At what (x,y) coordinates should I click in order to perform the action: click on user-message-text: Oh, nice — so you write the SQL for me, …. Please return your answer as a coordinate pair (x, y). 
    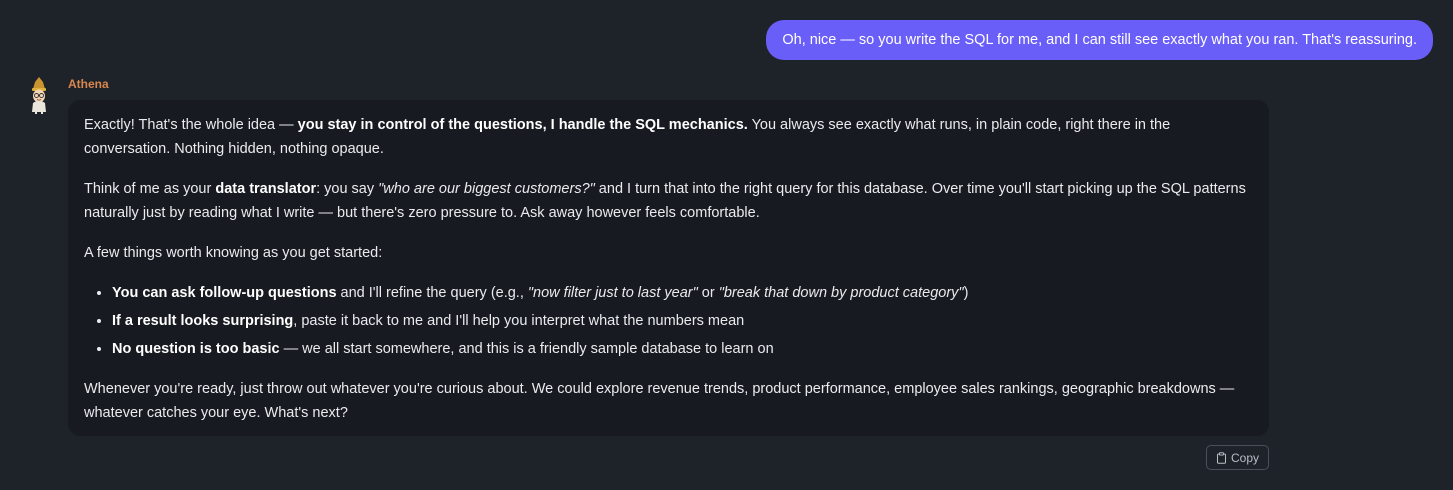
    Looking at the image, I should click on (1099, 40).